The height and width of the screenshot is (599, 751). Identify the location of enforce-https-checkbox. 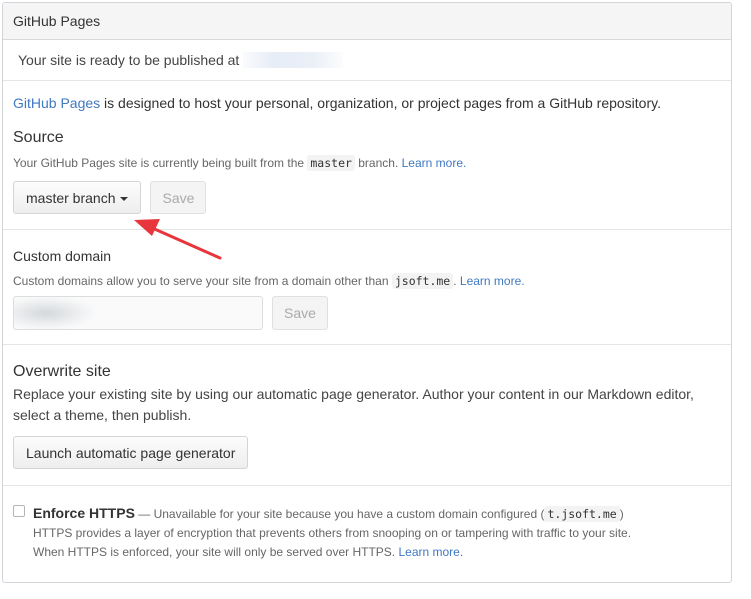
(19, 511).